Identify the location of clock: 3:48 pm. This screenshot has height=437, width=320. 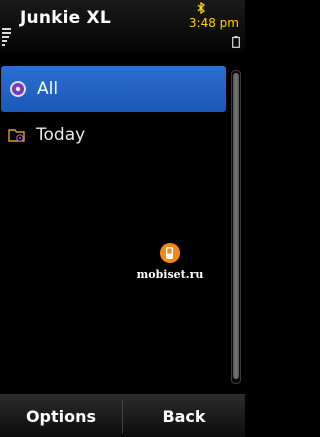
(213, 23).